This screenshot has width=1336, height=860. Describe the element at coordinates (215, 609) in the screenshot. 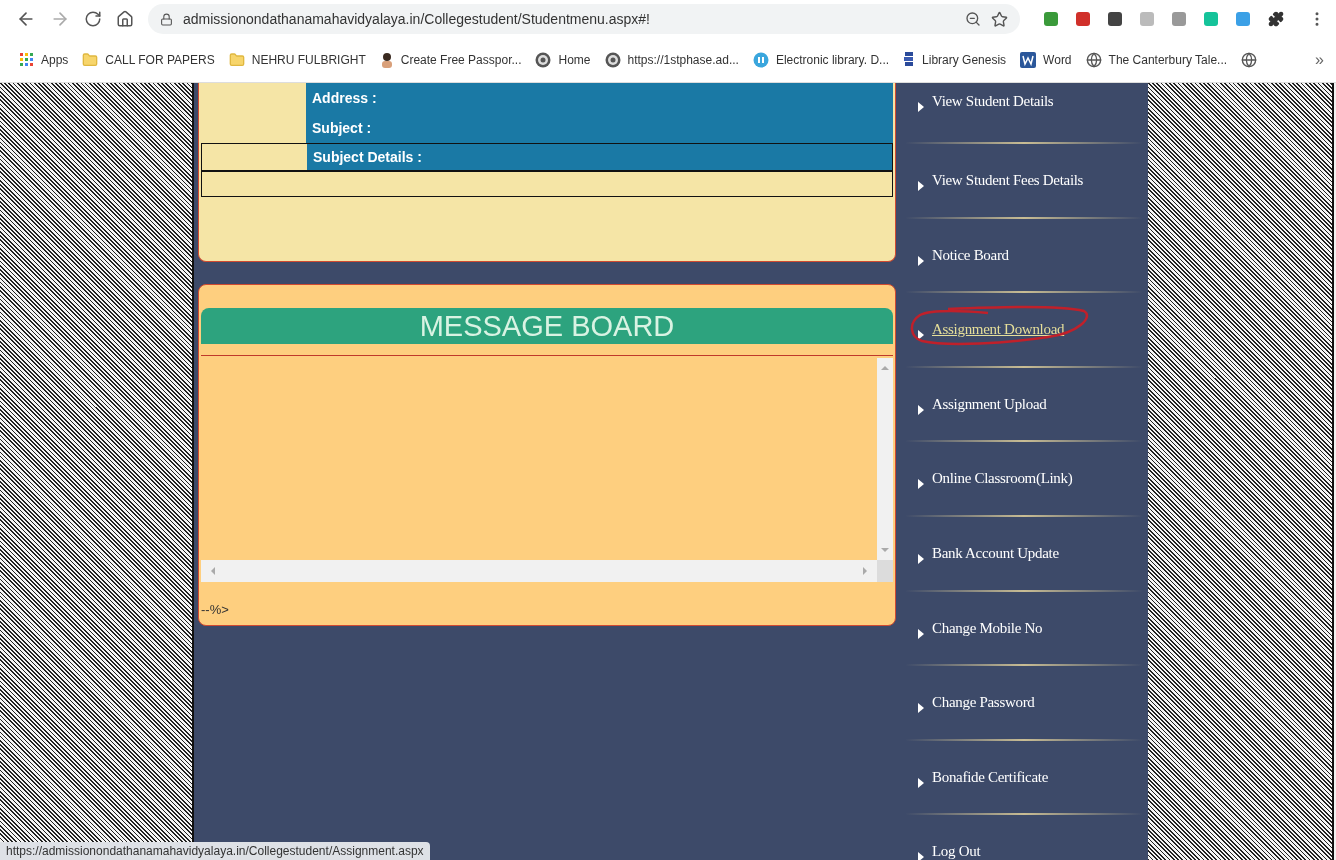

I see `footer-text: --%>` at that location.